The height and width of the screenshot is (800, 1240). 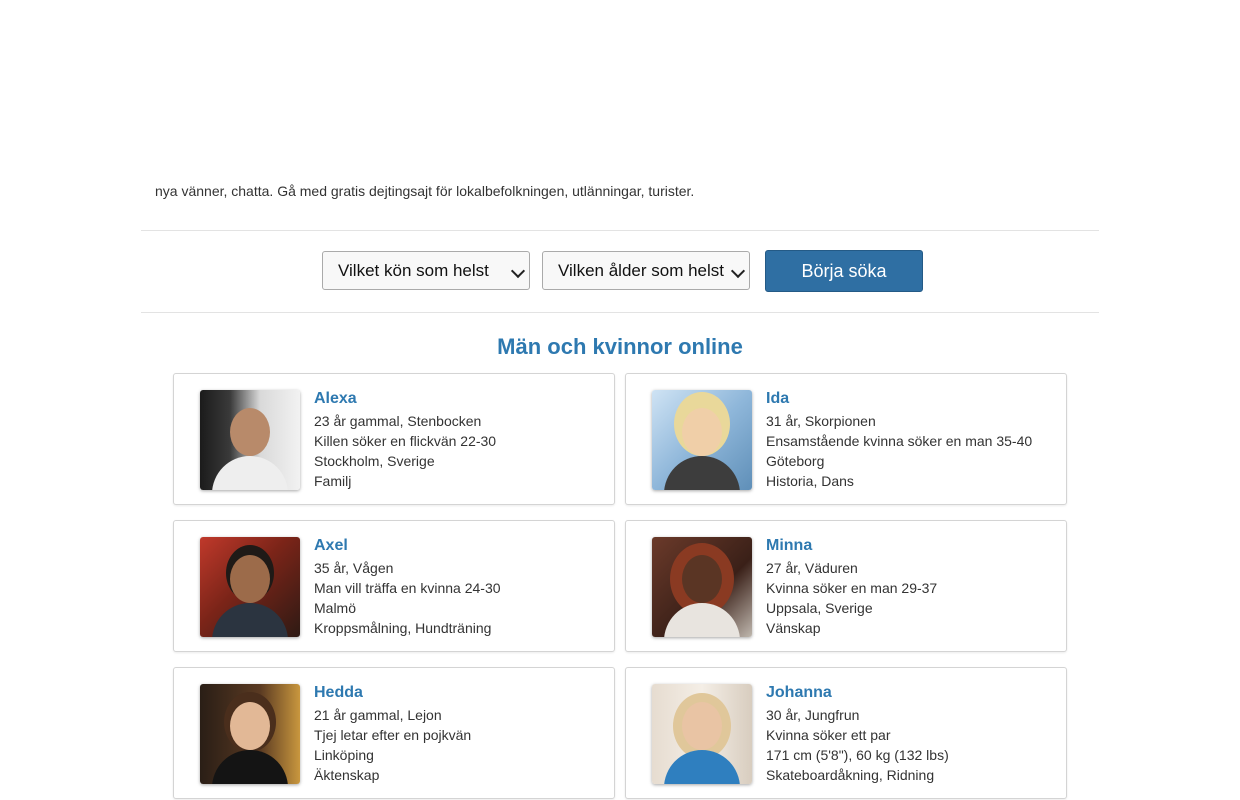 I want to click on profile-location: Linköping, so click(x=344, y=755).